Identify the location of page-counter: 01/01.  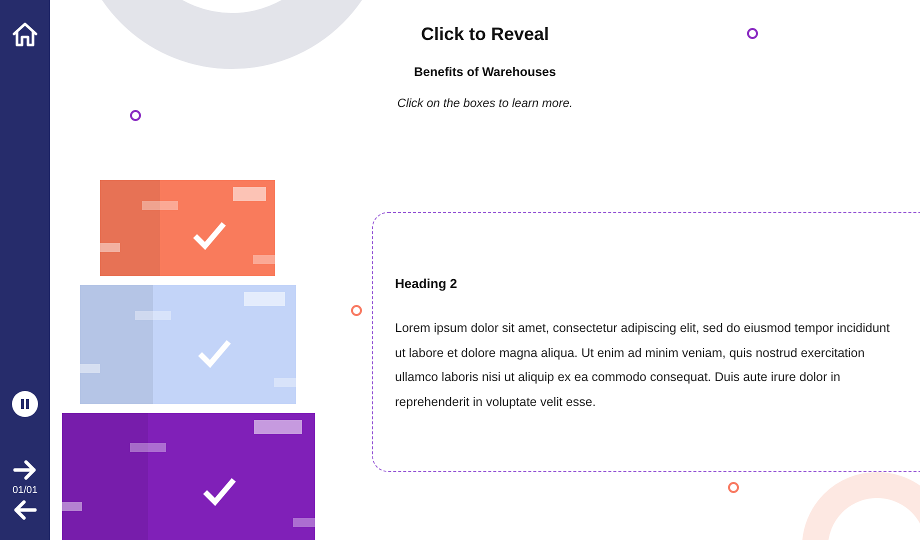
(25, 490).